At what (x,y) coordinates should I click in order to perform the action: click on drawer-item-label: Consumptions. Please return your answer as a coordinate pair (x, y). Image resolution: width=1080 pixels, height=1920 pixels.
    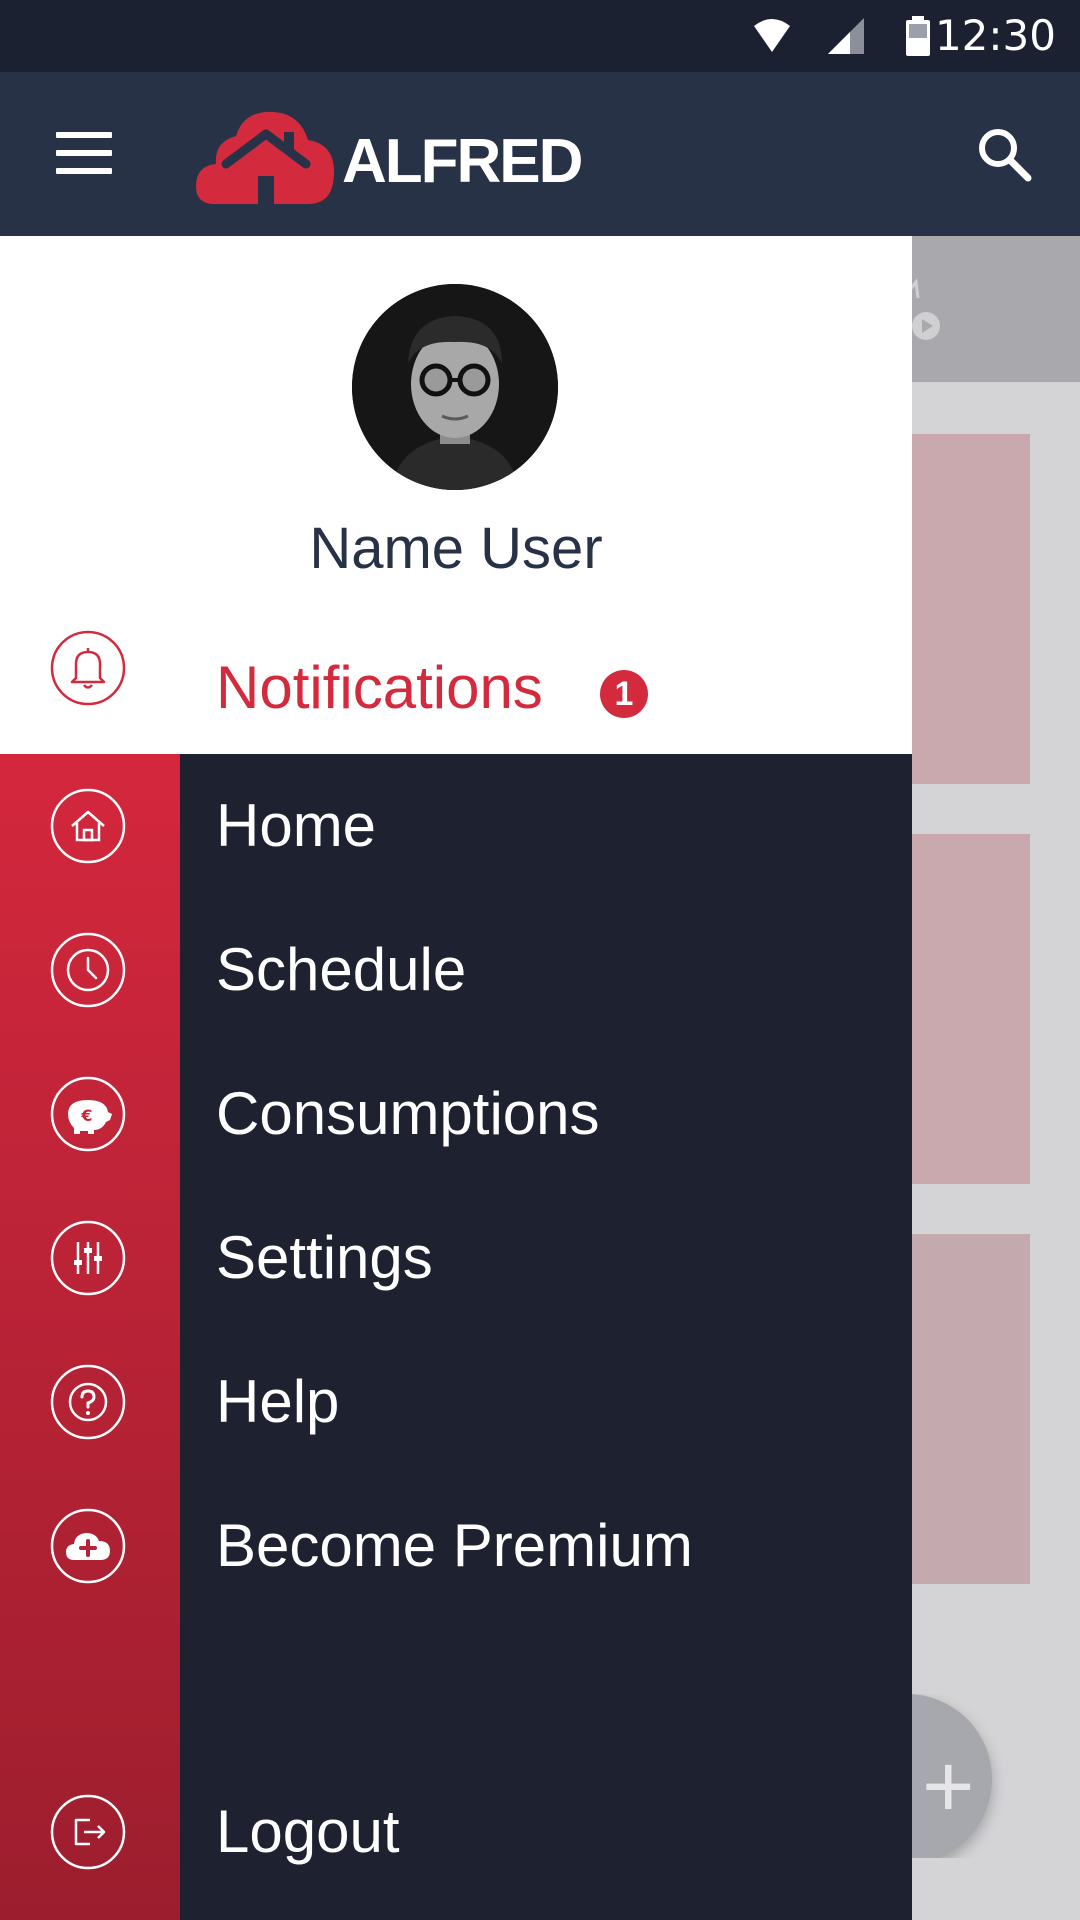
    Looking at the image, I should click on (408, 1113).